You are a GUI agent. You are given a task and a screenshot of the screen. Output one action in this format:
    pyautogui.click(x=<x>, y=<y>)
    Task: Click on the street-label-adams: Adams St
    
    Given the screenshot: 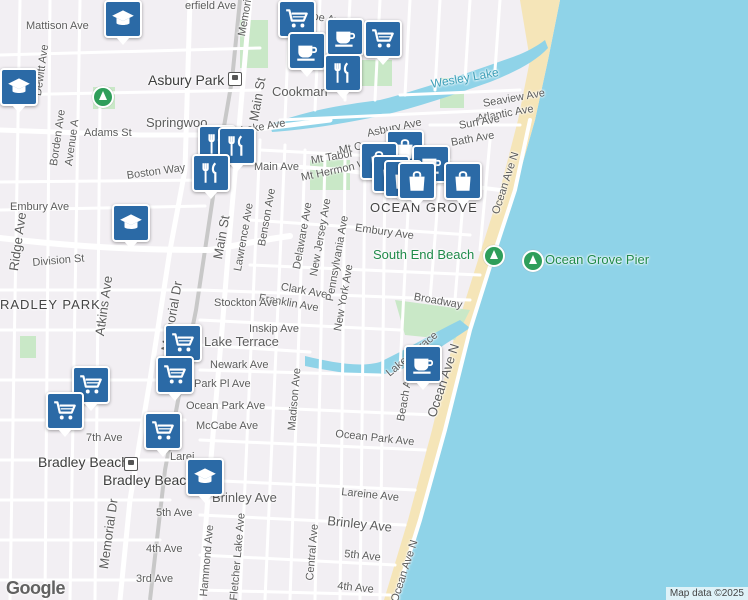 What is the action you would take?
    pyautogui.click(x=108, y=133)
    